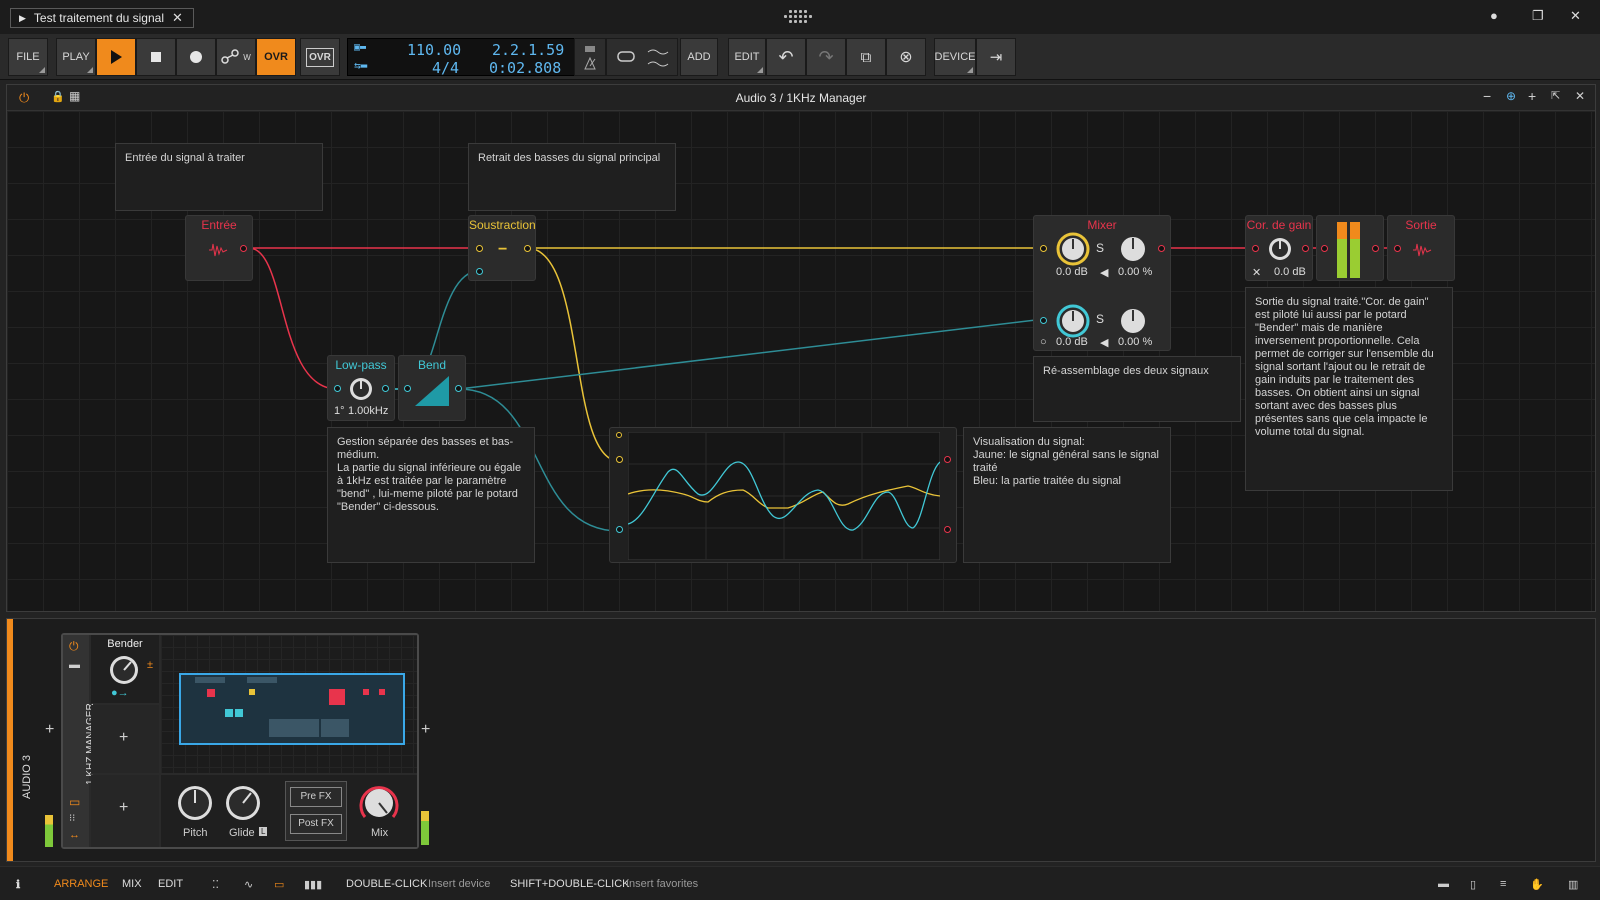 The height and width of the screenshot is (900, 1600). I want to click on module-soustraction: Soustraction −, so click(502, 248).